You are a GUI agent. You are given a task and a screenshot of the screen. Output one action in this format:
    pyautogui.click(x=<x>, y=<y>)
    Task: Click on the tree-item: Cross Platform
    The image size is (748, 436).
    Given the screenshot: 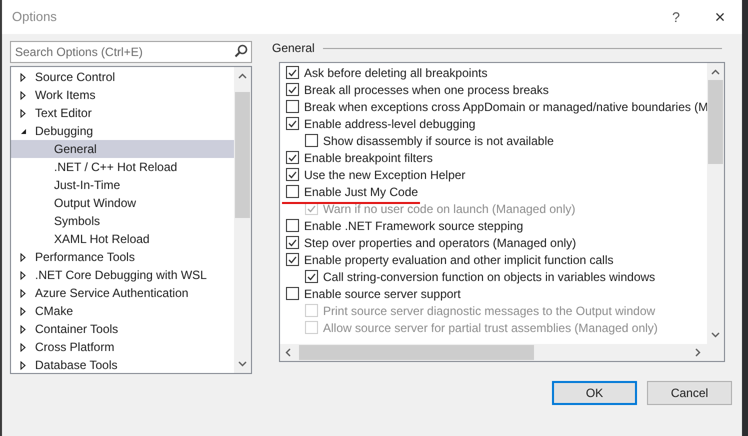 What is the action you would take?
    pyautogui.click(x=122, y=347)
    